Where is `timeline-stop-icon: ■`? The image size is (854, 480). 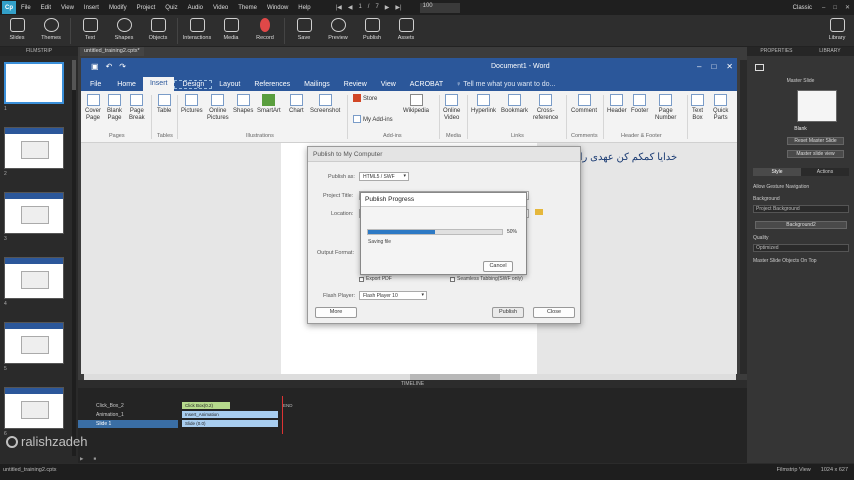 timeline-stop-icon: ■ is located at coordinates (94, 459).